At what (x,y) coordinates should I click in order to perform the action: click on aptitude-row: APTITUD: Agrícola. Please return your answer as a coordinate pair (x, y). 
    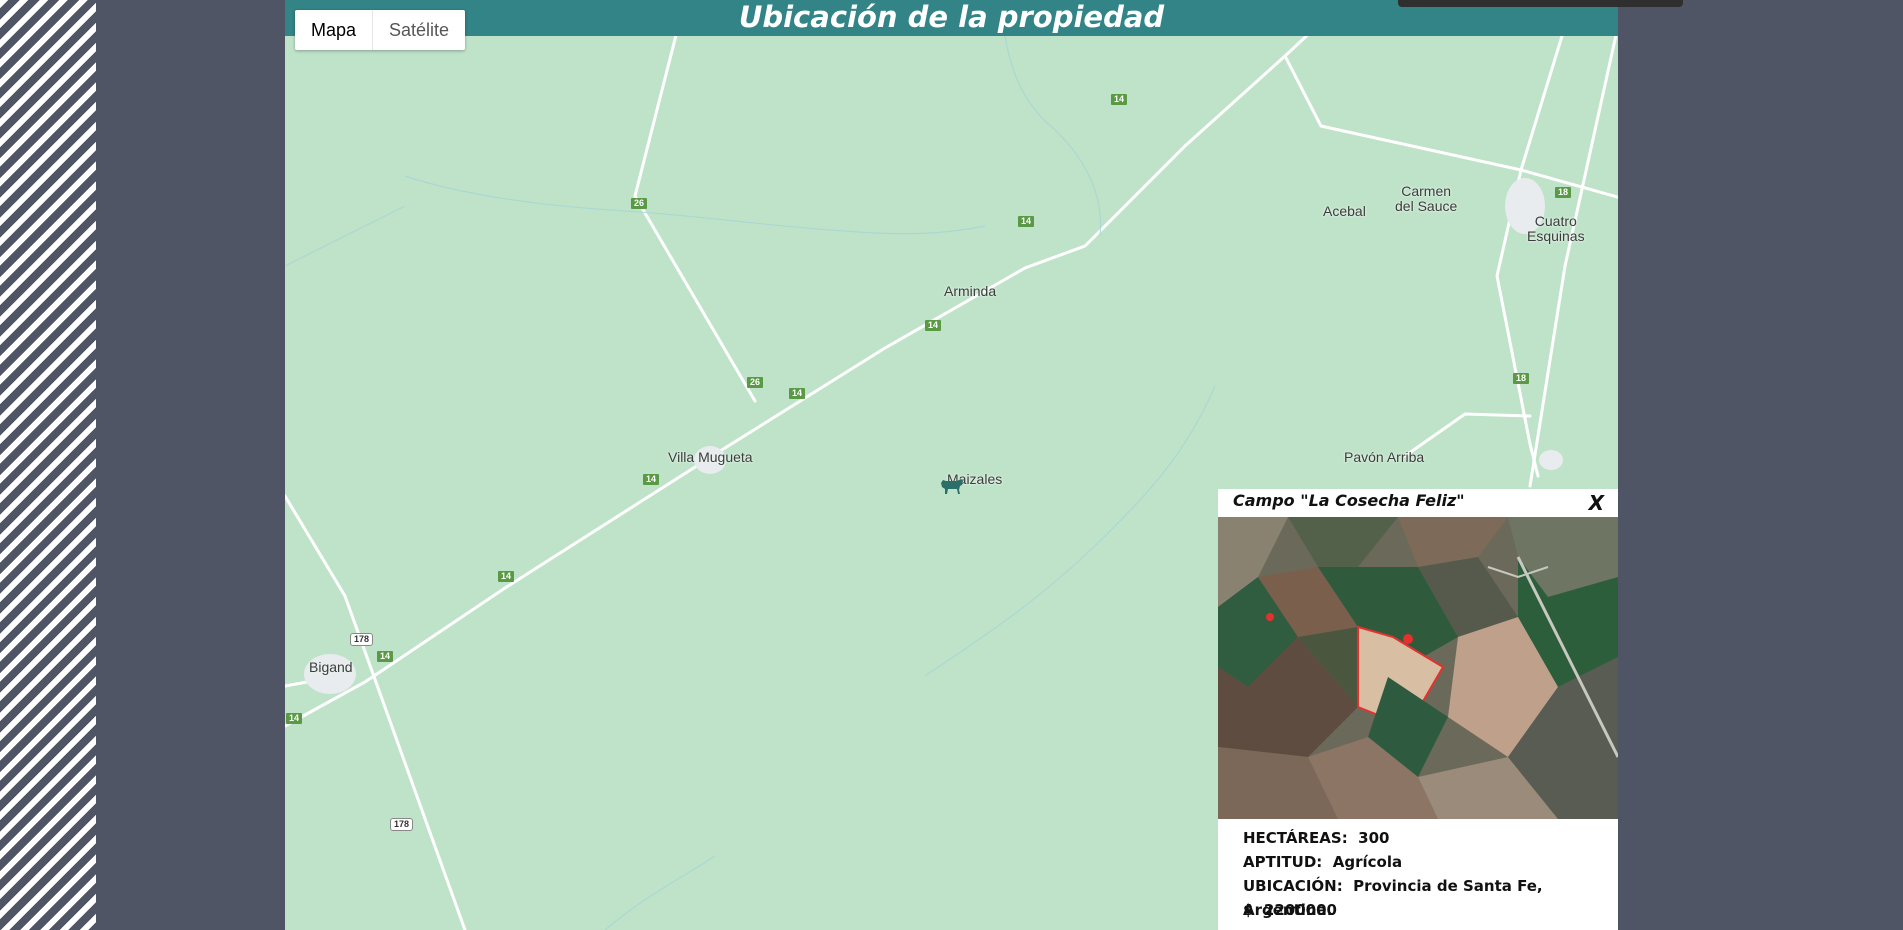
    Looking at the image, I should click on (1430, 862).